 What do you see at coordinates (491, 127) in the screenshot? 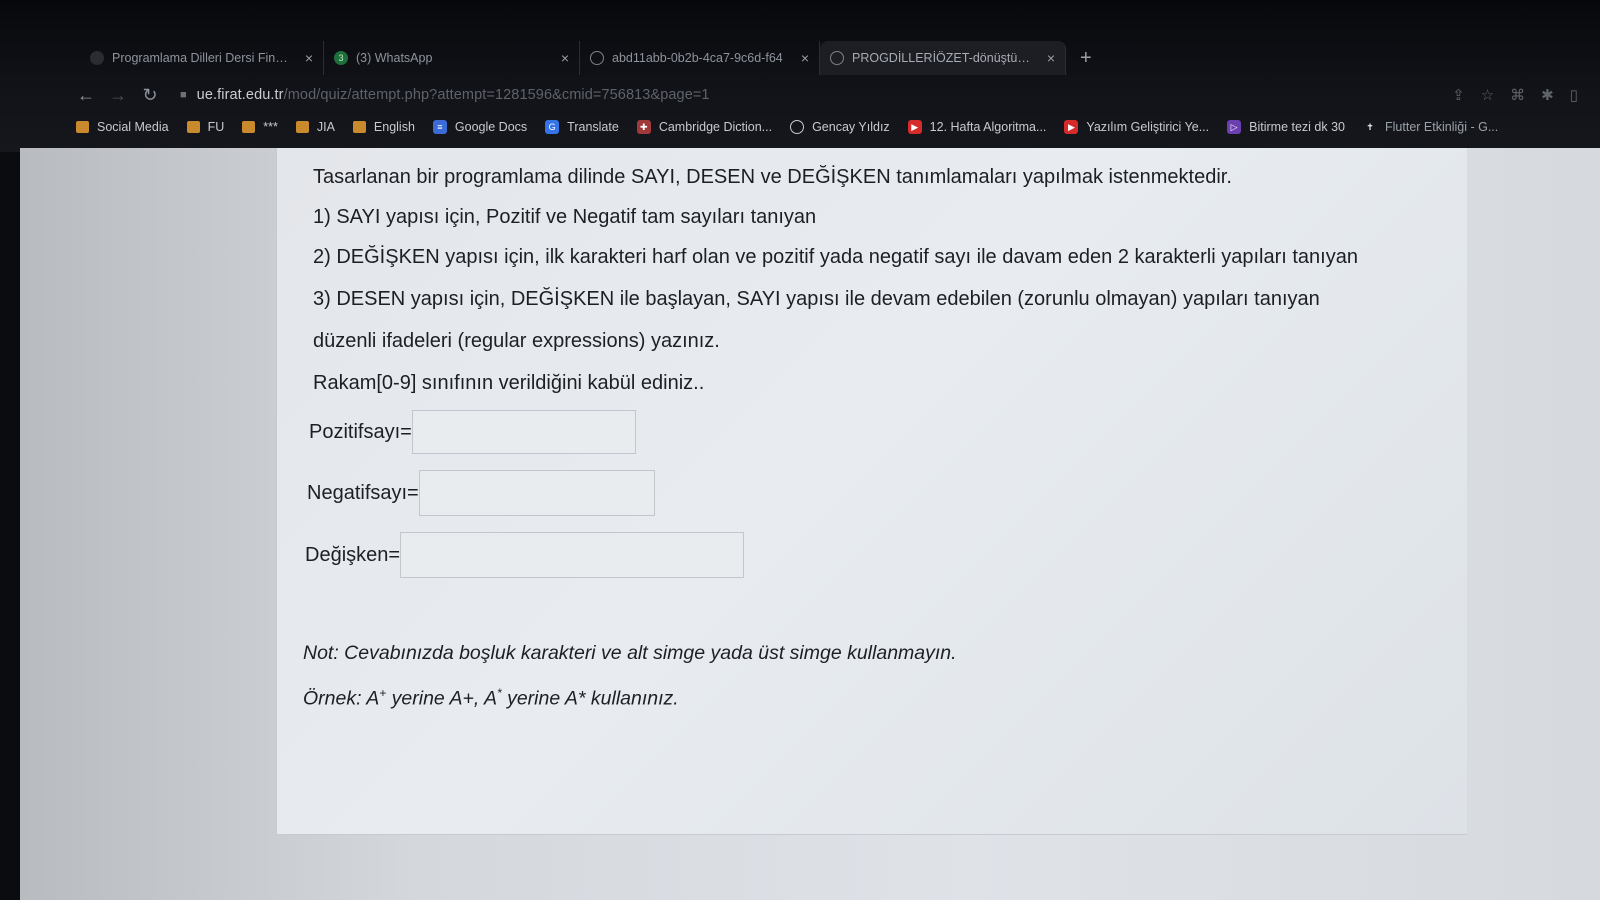
I see `bookmark-label: Google Docs` at bounding box center [491, 127].